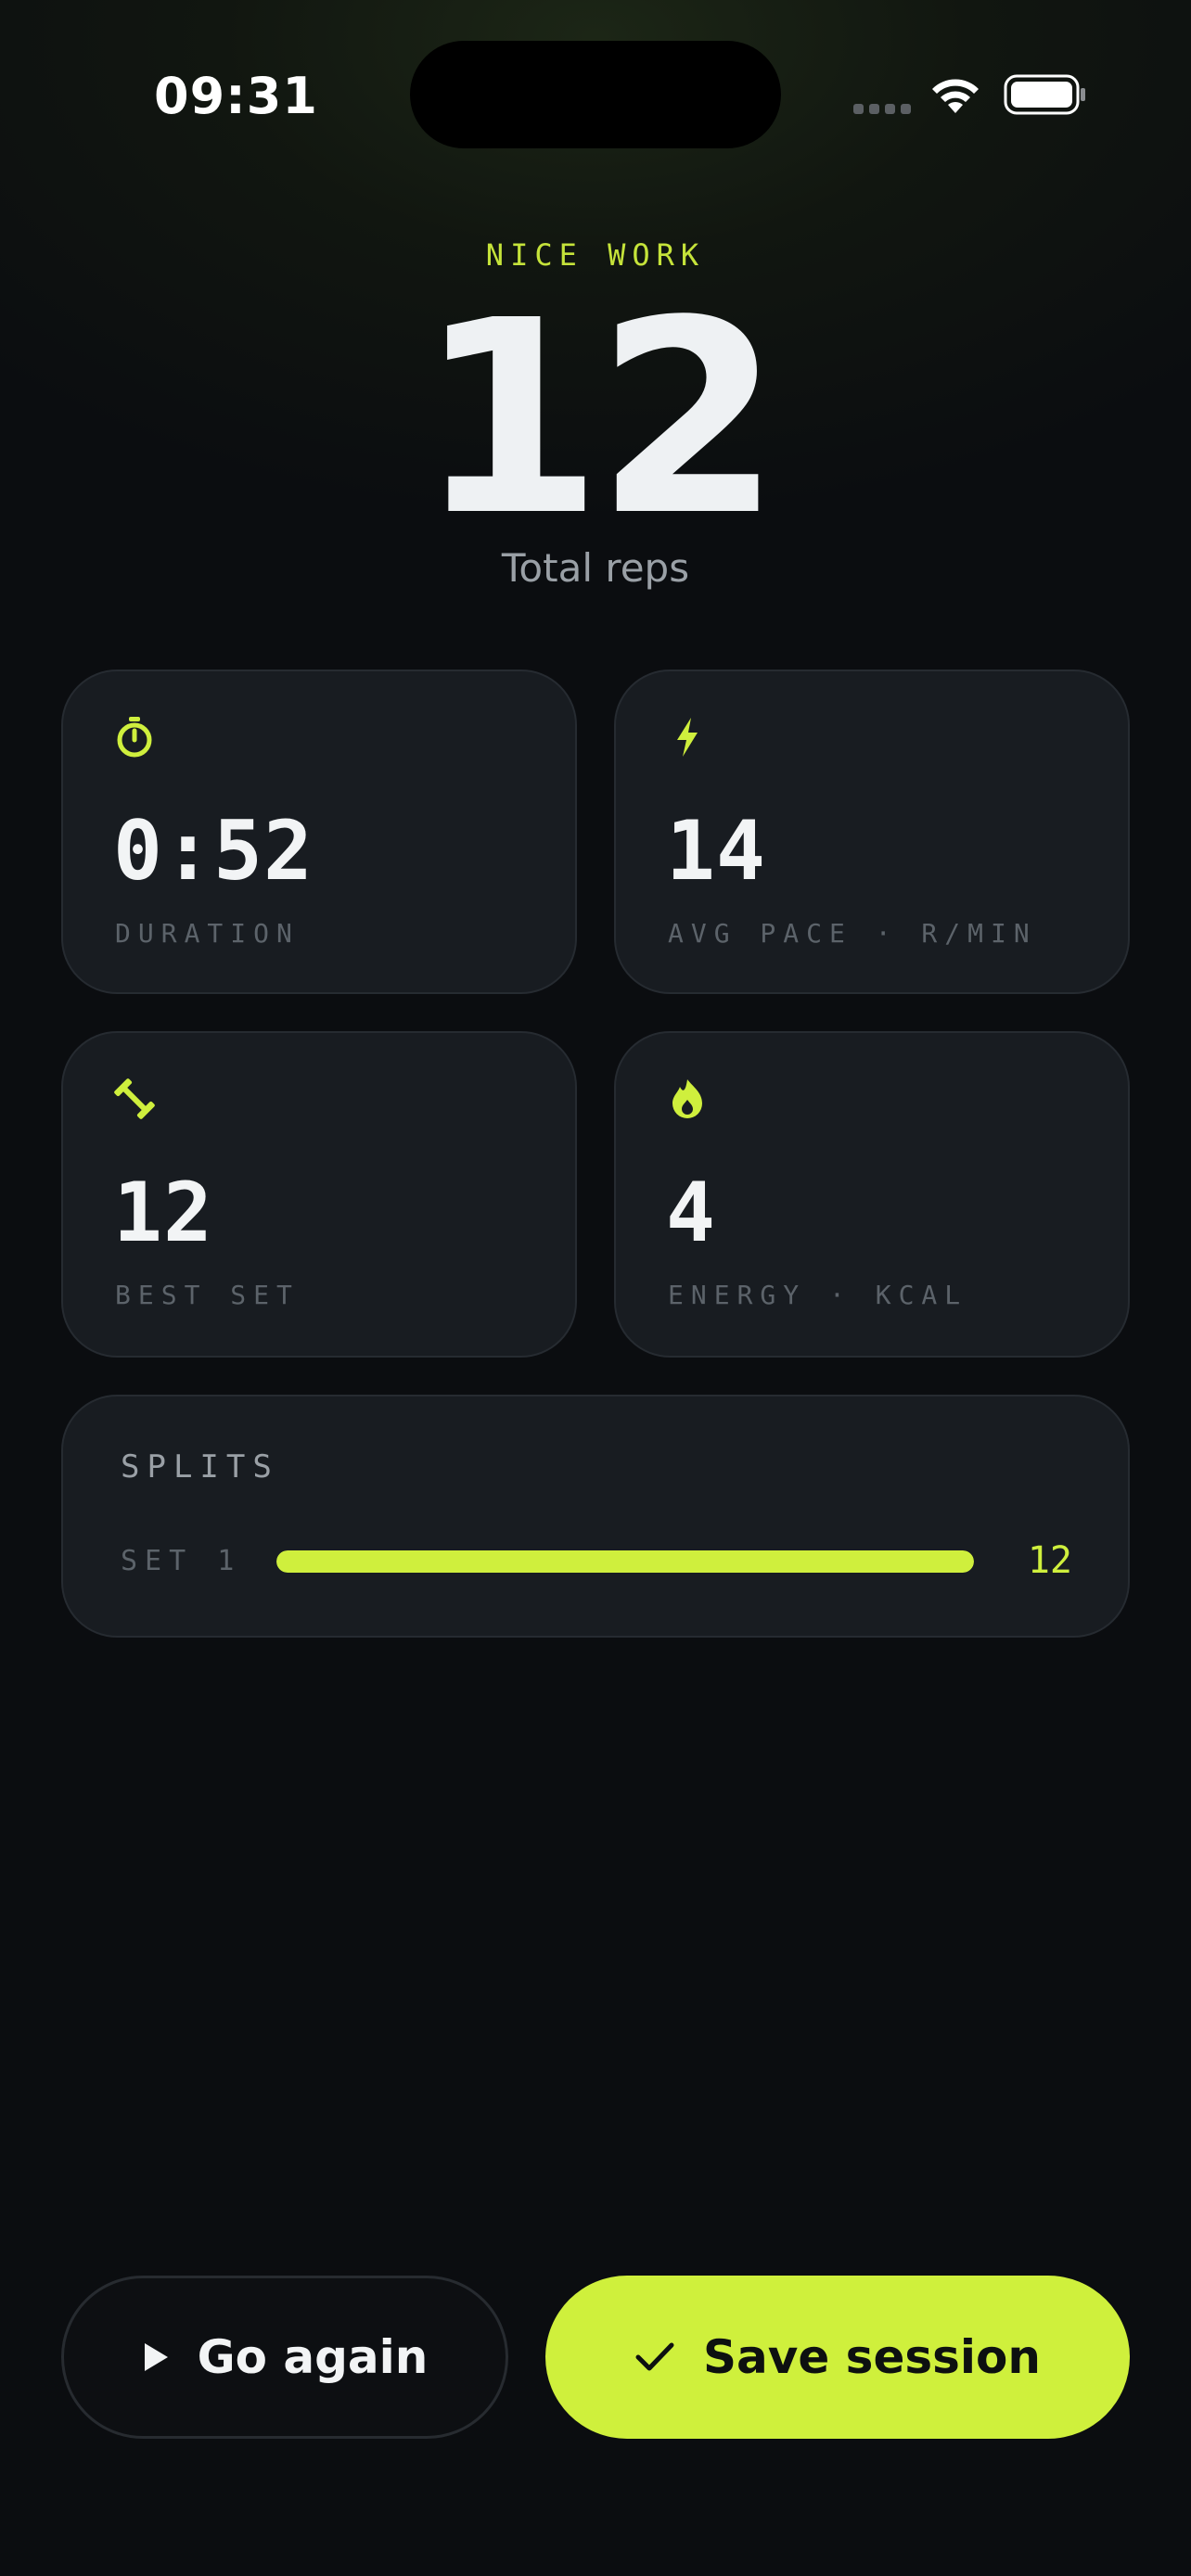  What do you see at coordinates (716, 851) in the screenshot?
I see `avg-pace-value: 14` at bounding box center [716, 851].